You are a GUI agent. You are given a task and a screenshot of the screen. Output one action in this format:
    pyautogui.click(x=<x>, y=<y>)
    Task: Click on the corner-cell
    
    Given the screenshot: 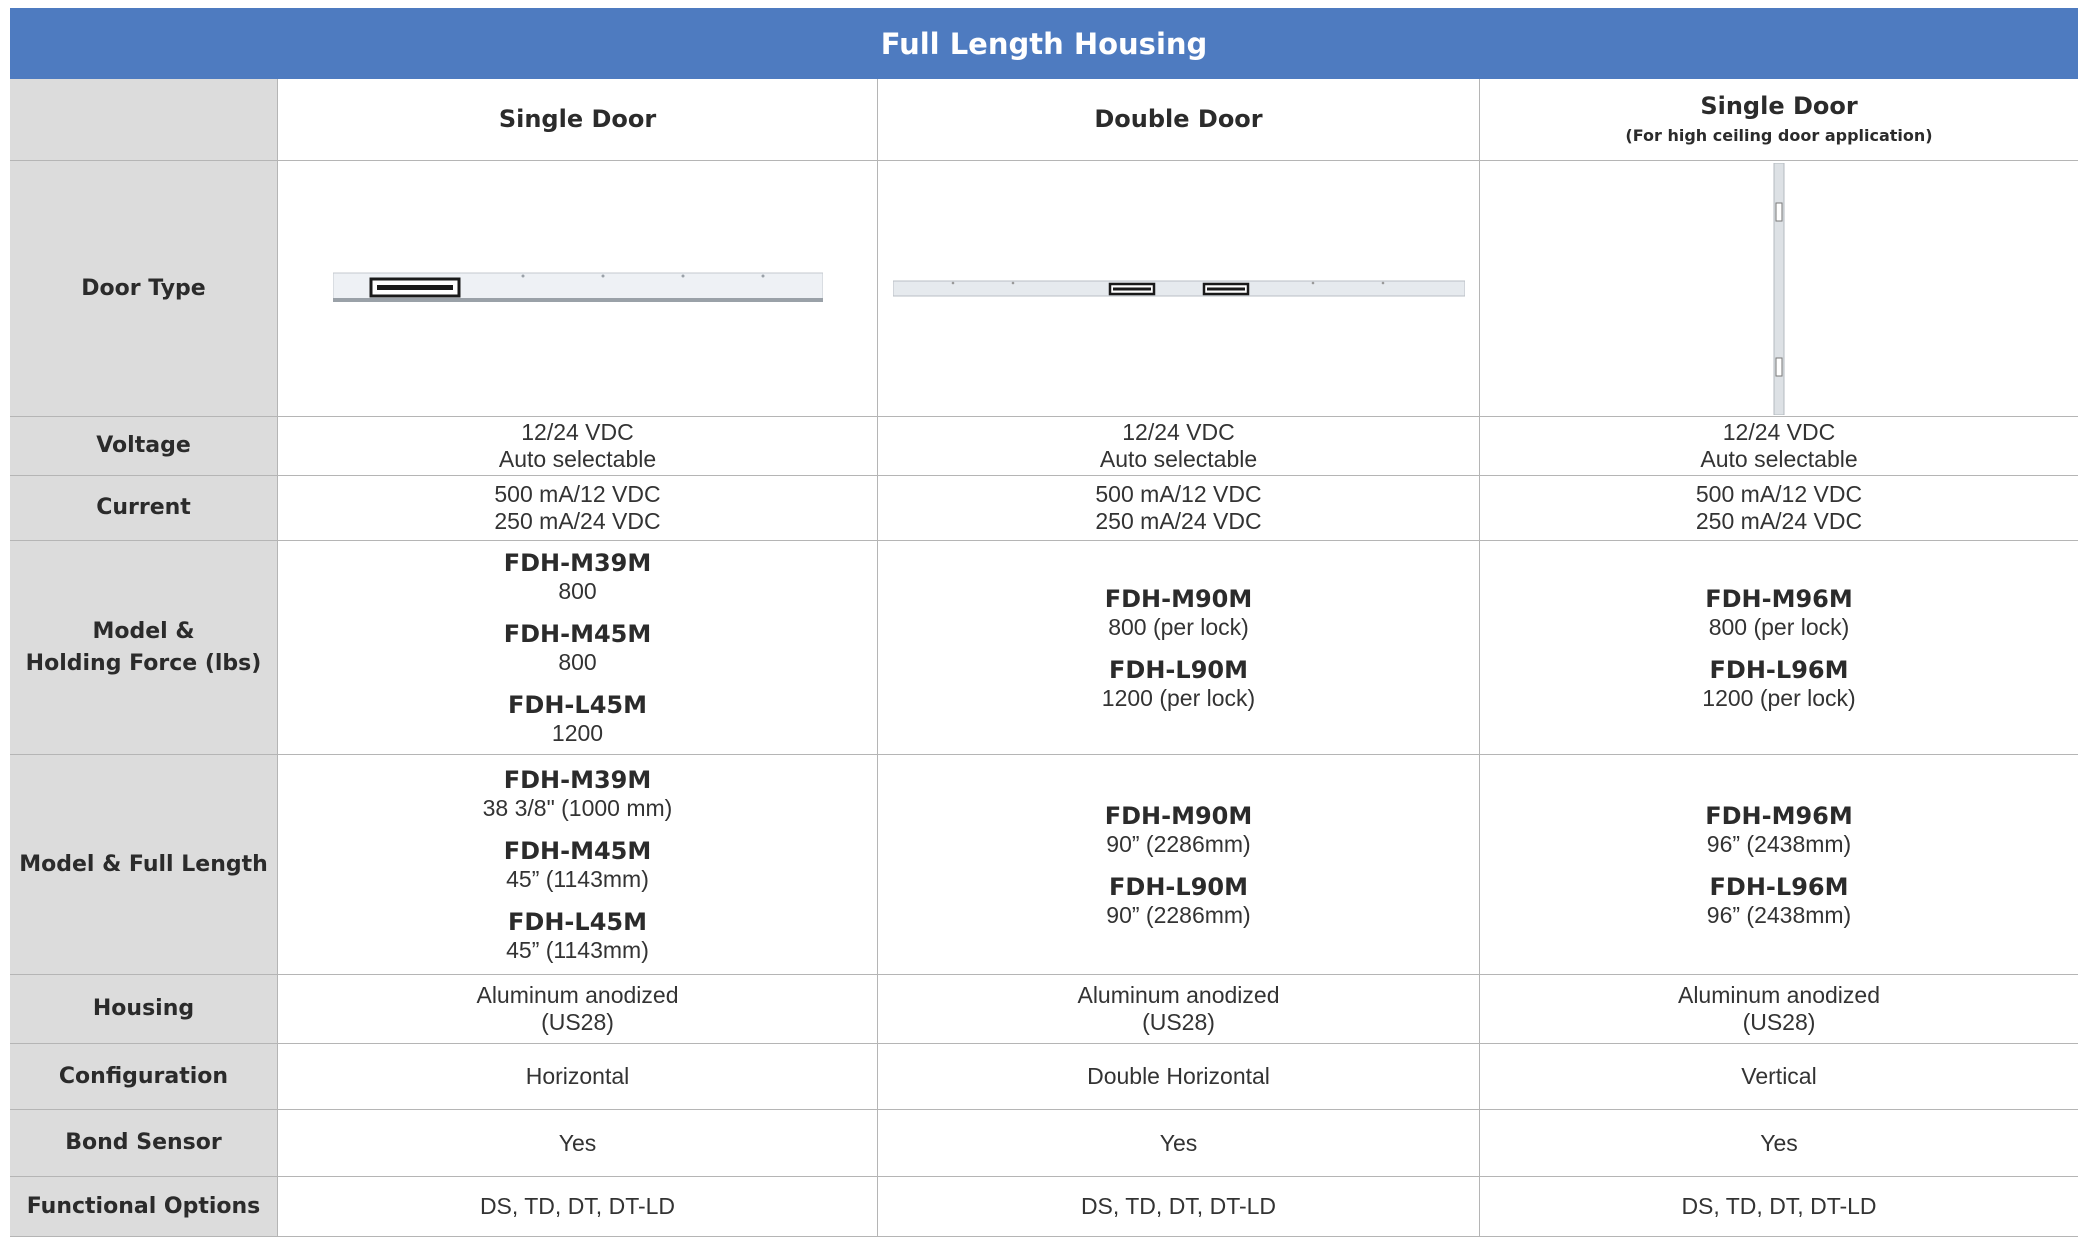 What is the action you would take?
    pyautogui.click(x=144, y=120)
    